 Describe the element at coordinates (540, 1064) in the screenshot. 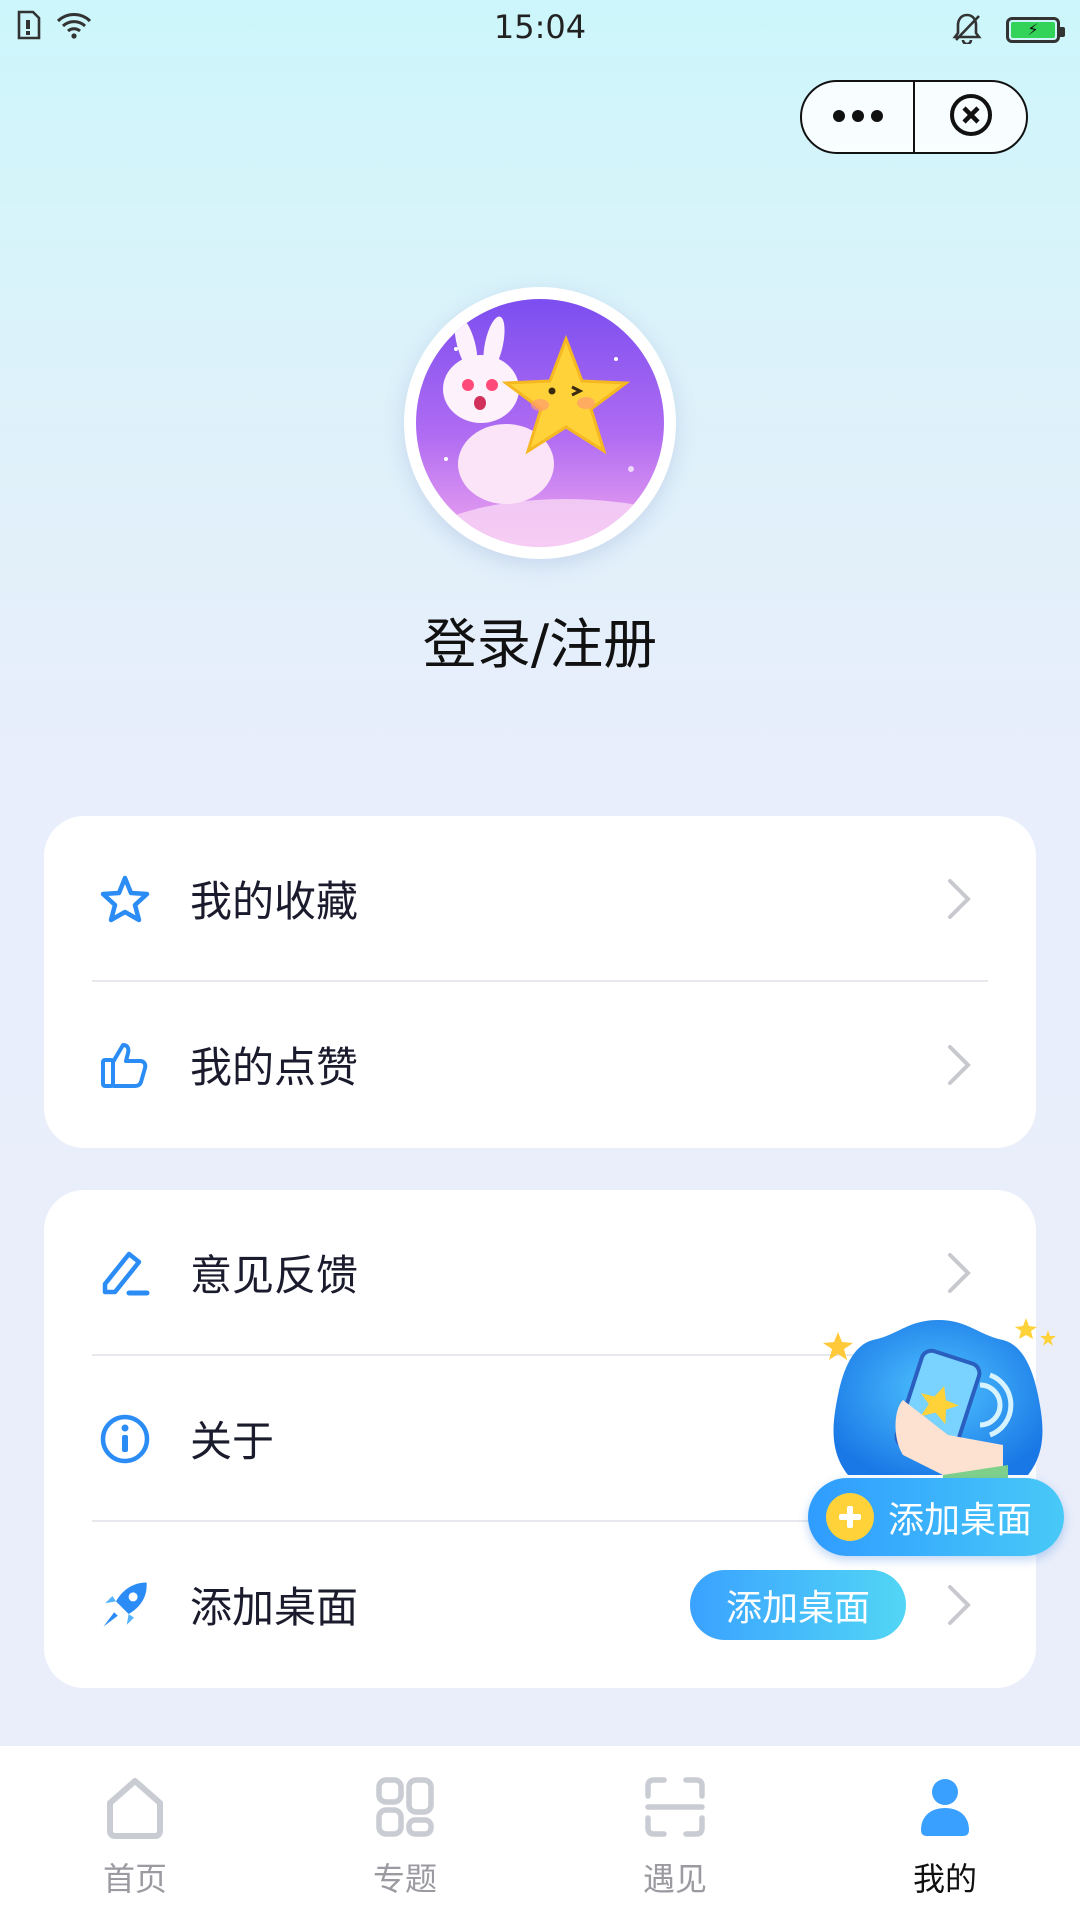

I see `menu-item-likes: 我的点赞` at that location.